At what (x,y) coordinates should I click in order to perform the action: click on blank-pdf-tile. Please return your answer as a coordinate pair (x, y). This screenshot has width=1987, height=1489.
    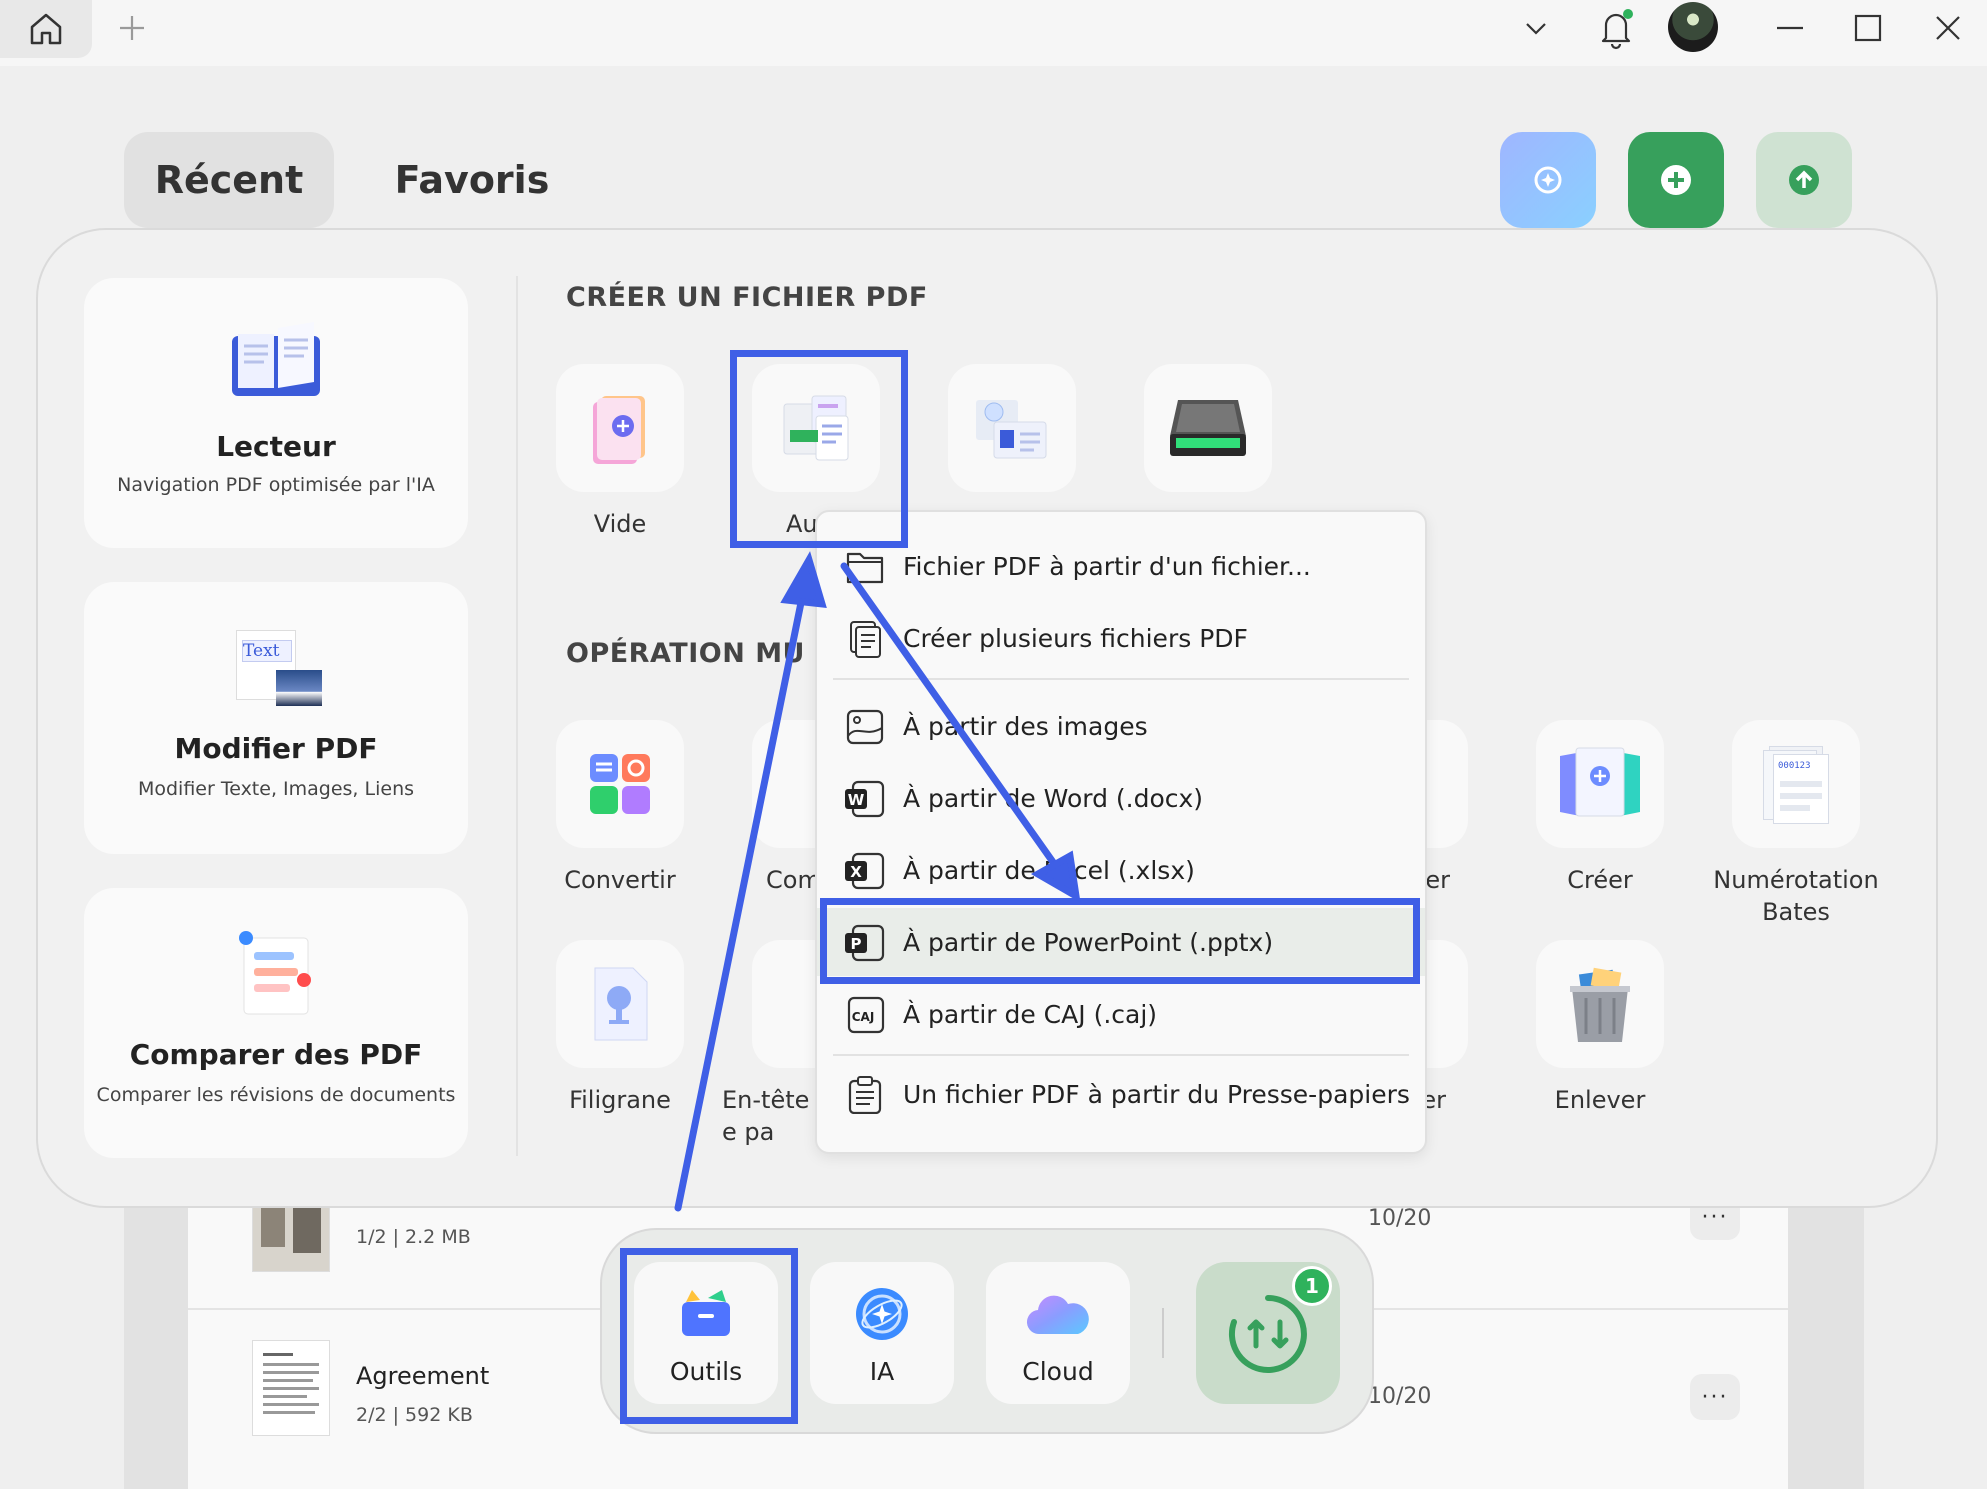
    Looking at the image, I should click on (620, 428).